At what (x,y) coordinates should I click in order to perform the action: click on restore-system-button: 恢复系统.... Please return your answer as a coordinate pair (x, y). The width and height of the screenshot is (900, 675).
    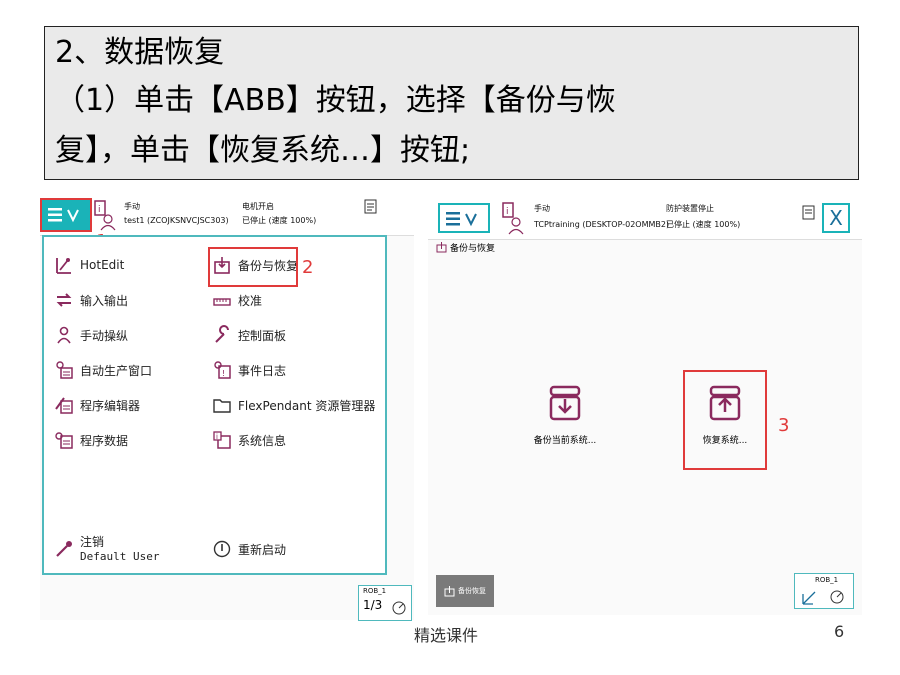
    Looking at the image, I should click on (725, 420).